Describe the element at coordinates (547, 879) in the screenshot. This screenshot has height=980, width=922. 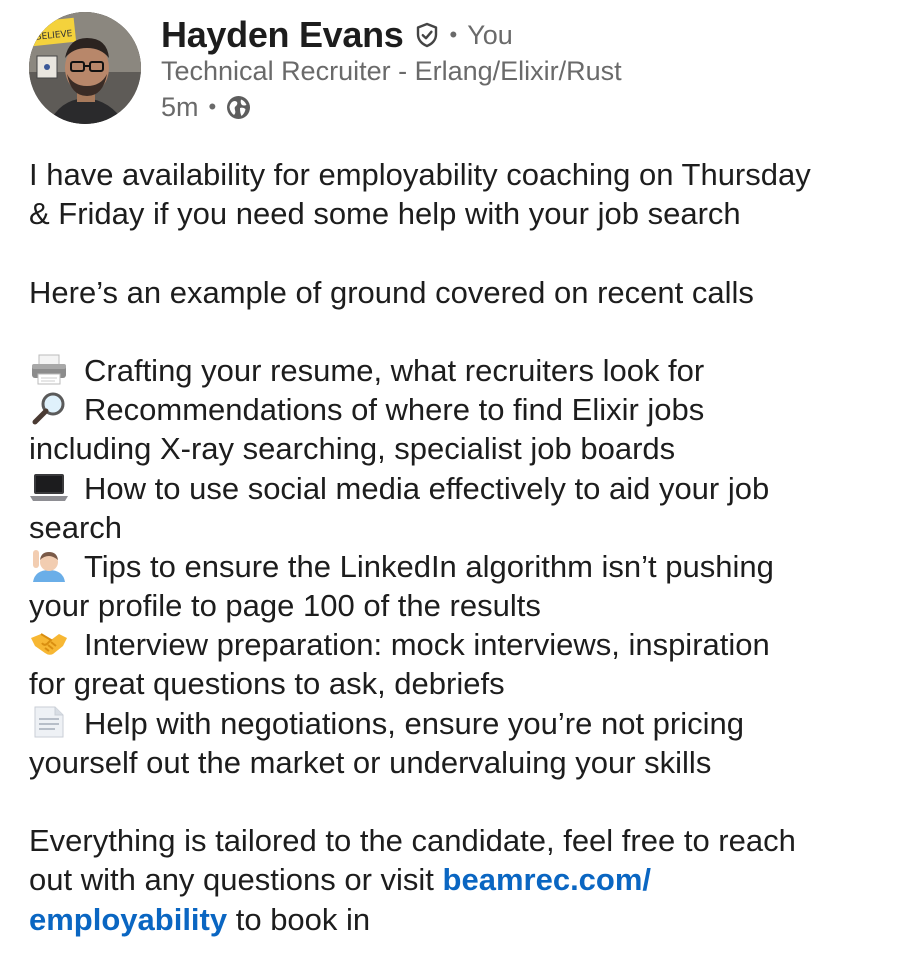
I see `employability-link: beamrec.com/` at that location.